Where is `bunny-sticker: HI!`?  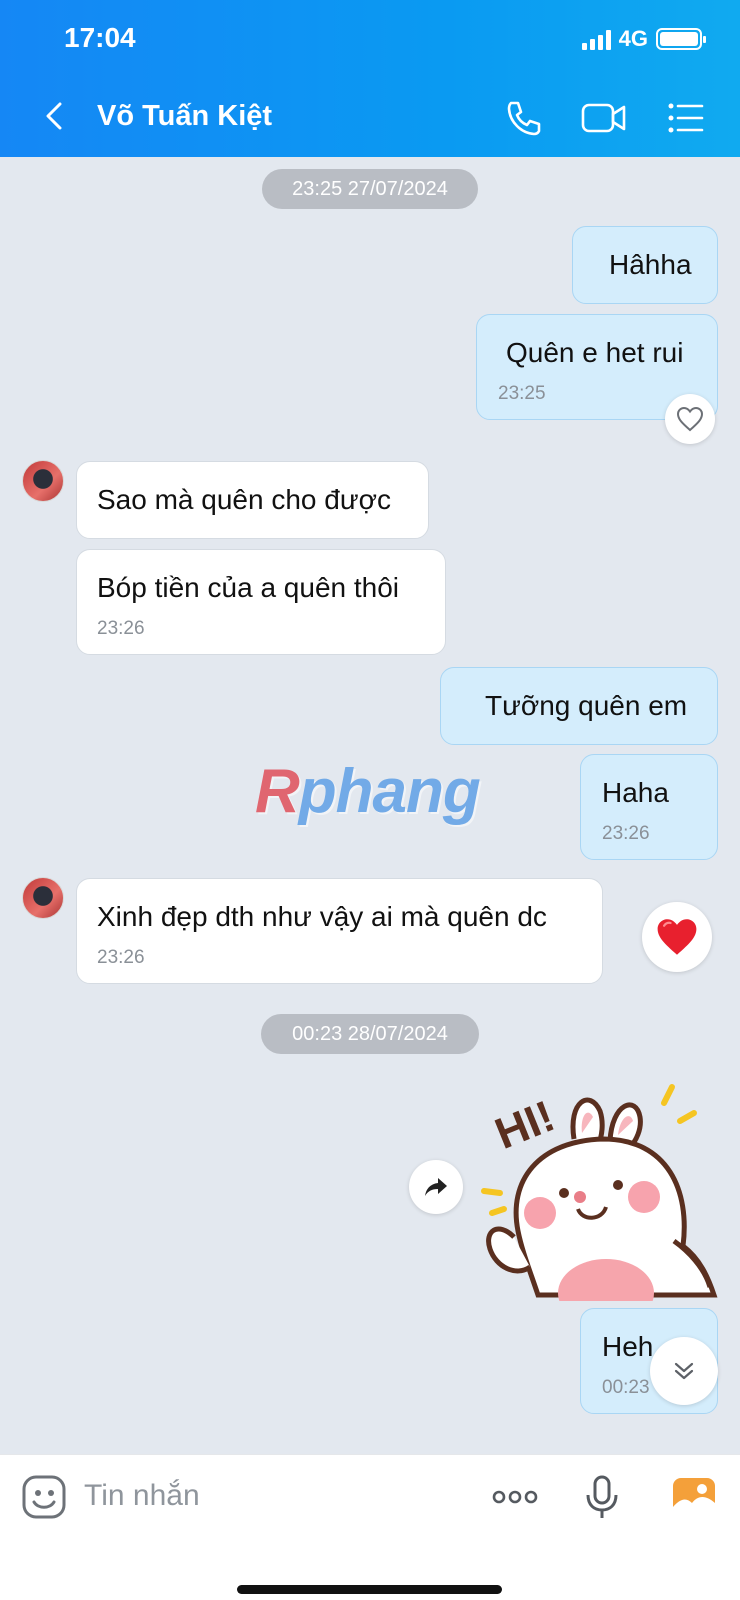 bunny-sticker: HI! is located at coordinates (600, 1191).